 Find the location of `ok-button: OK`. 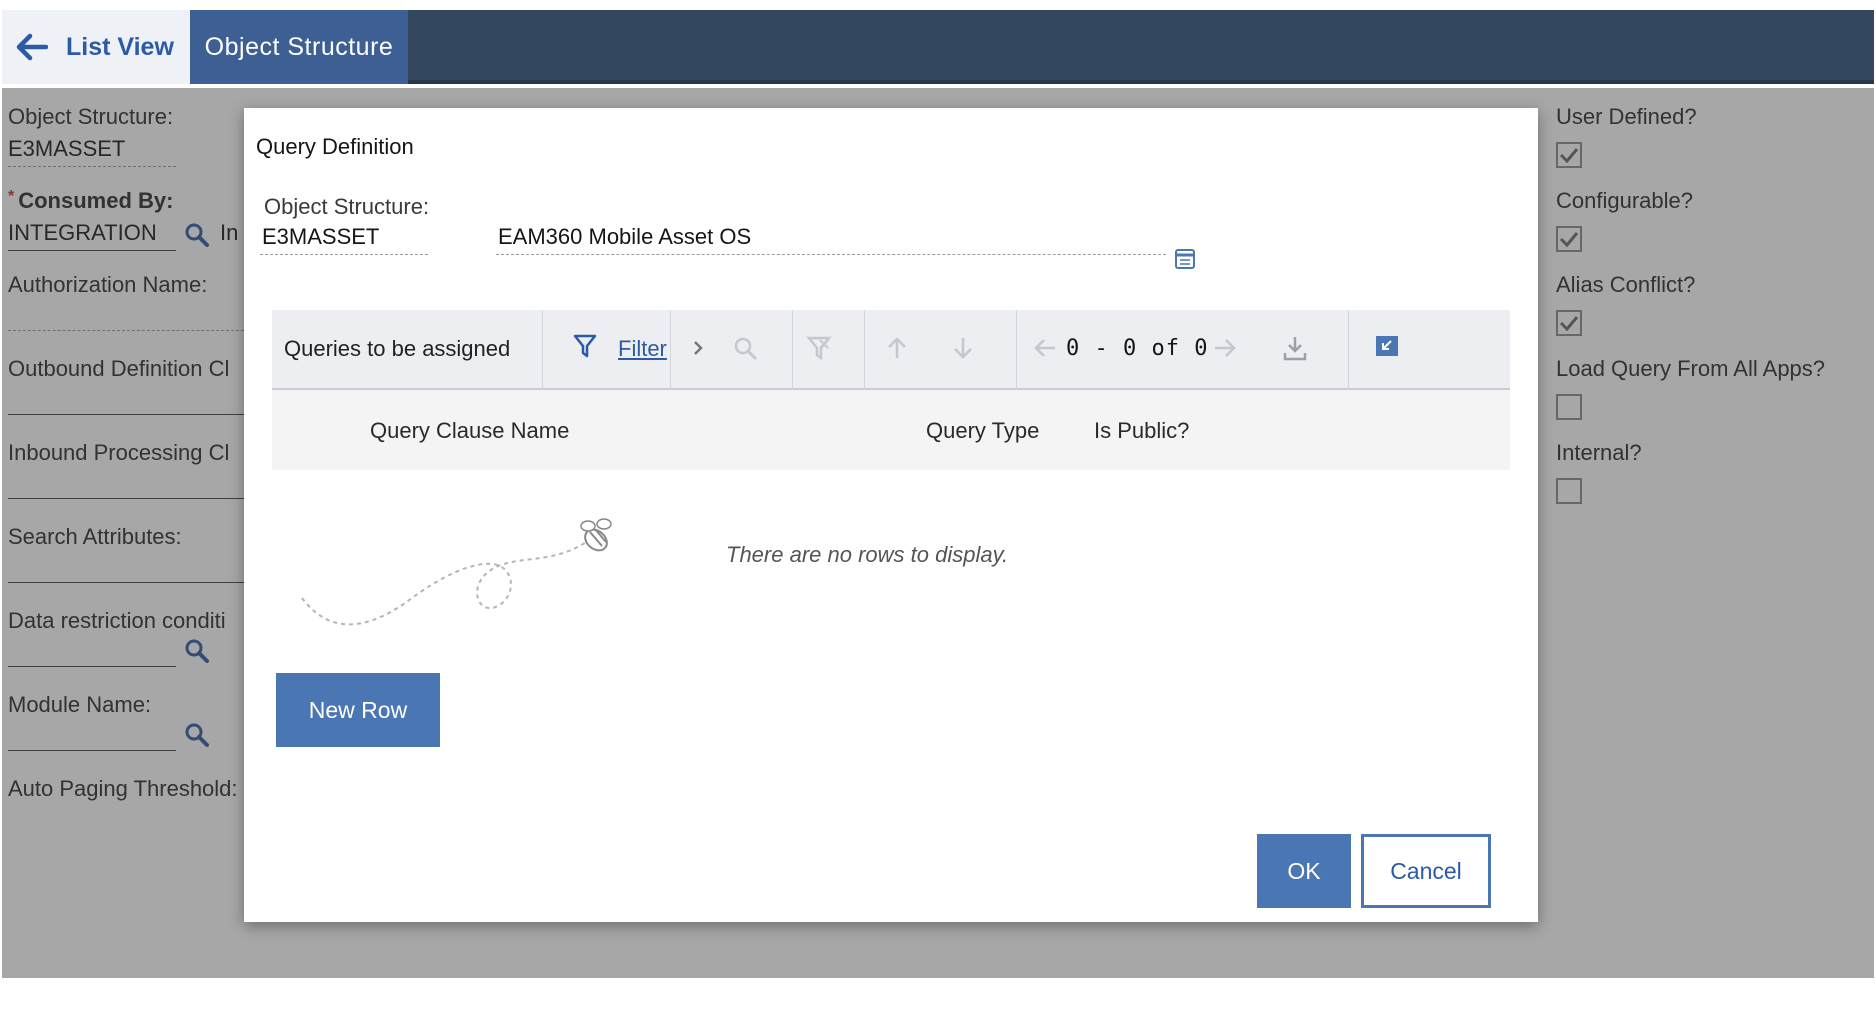

ok-button: OK is located at coordinates (1304, 871).